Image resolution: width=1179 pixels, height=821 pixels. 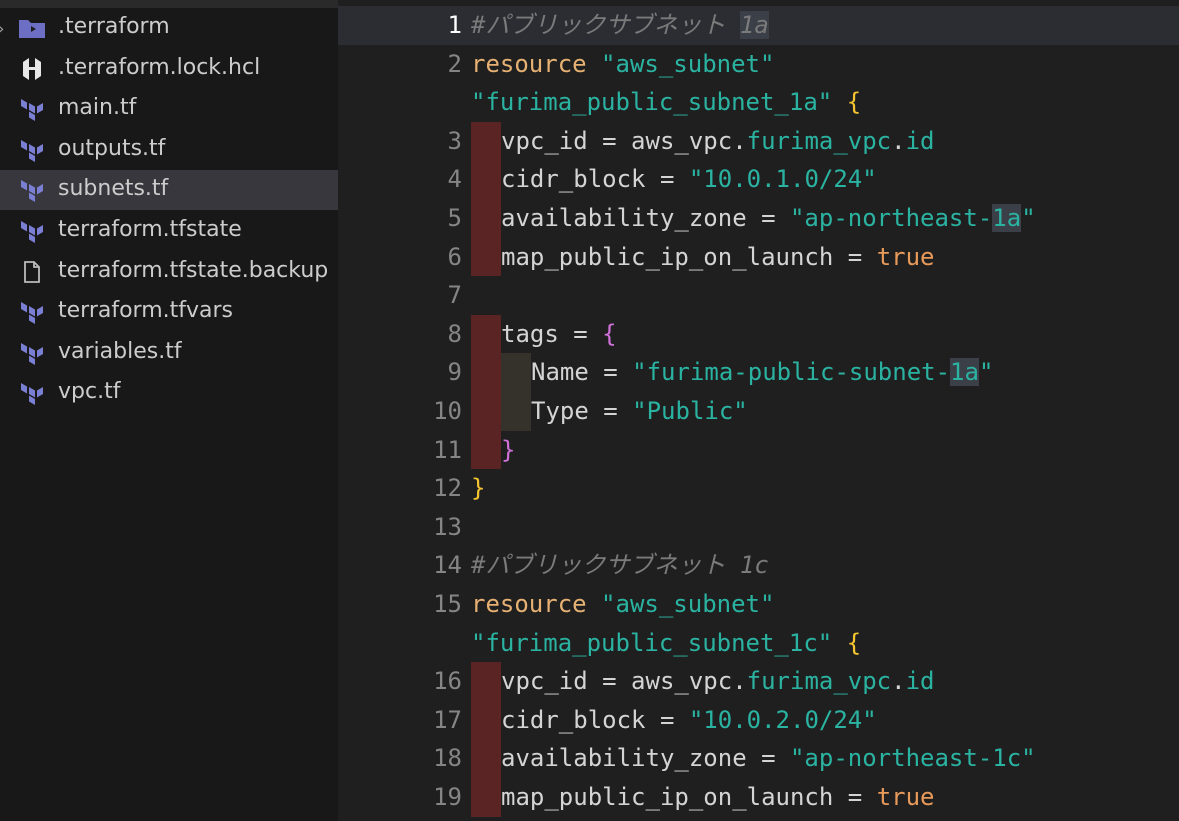 I want to click on file-item-terraform-lock-hcl: .terraform.lock.hcl, so click(x=169, y=69).